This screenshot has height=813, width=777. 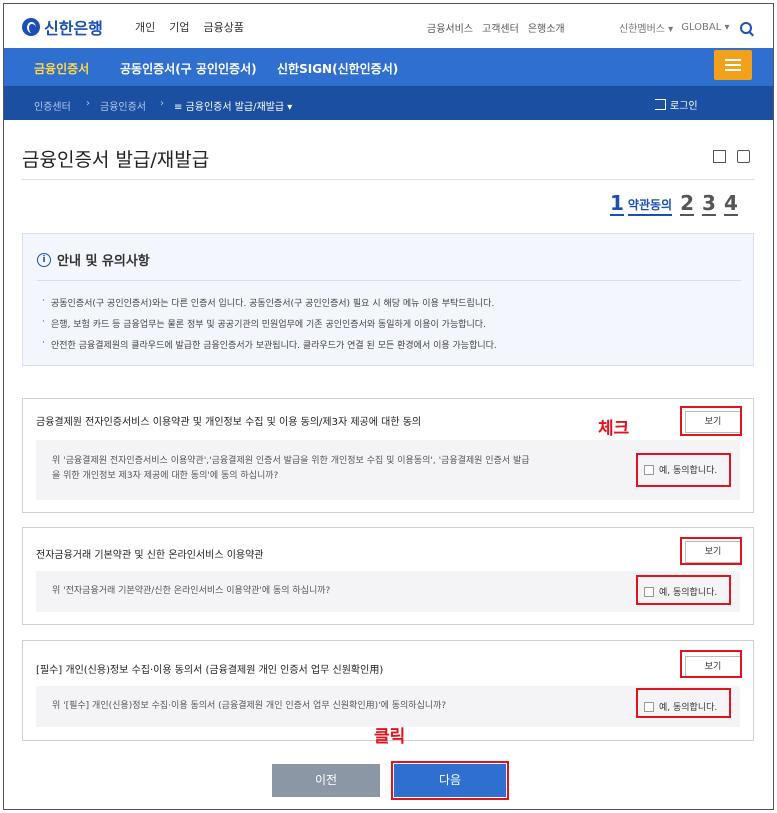 What do you see at coordinates (709, 203) in the screenshot?
I see `step-3: 3` at bounding box center [709, 203].